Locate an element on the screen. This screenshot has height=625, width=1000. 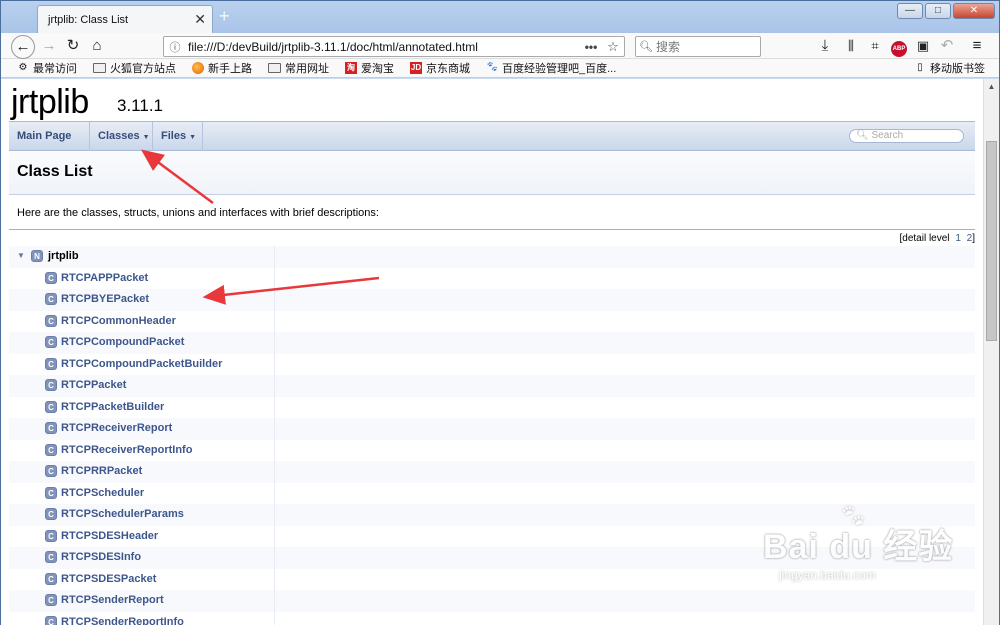
close-window-button: ✕ is located at coordinates (974, 11).